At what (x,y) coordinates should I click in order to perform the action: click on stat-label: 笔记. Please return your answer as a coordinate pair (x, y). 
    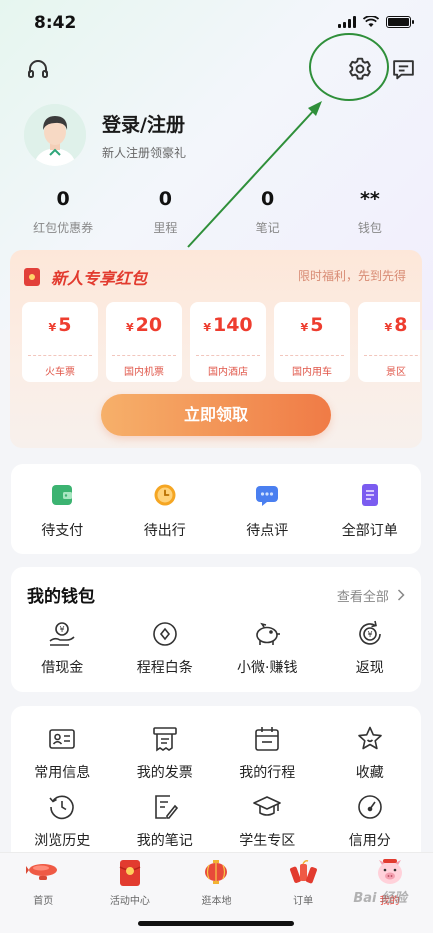
    Looking at the image, I should click on (267, 228).